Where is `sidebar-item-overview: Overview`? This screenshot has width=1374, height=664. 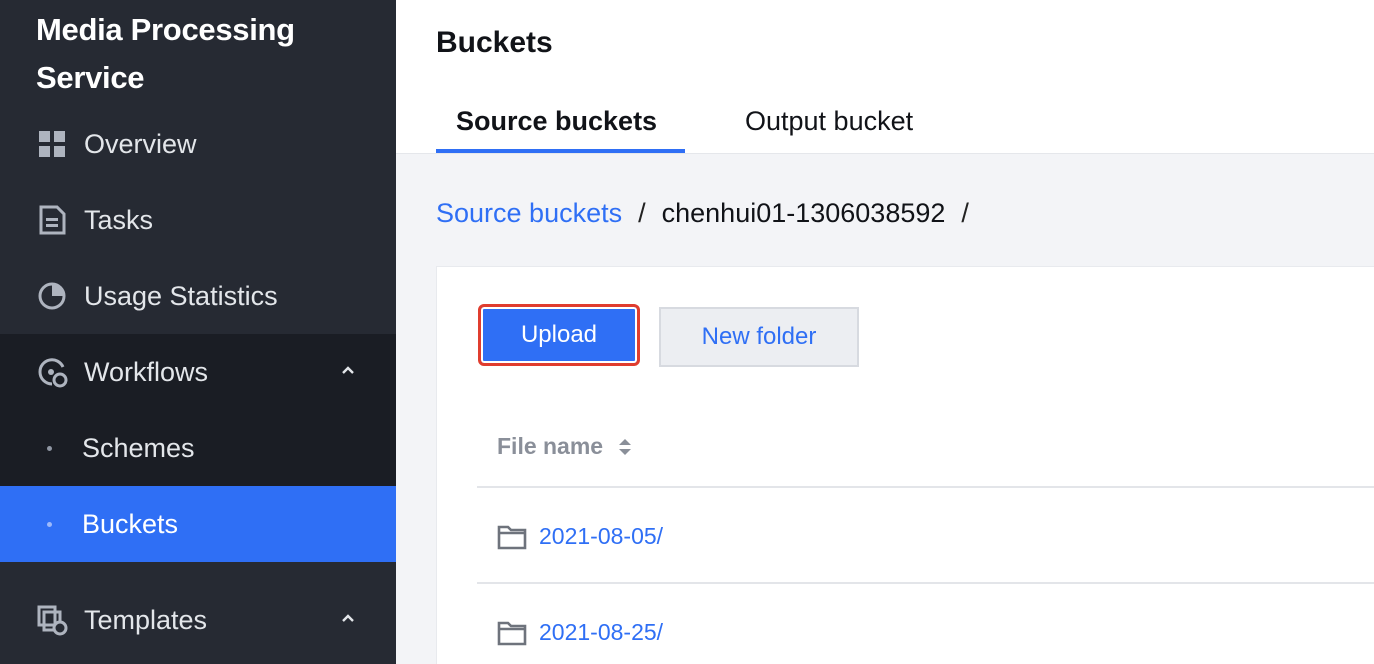
sidebar-item-overview: Overview is located at coordinates (198, 144).